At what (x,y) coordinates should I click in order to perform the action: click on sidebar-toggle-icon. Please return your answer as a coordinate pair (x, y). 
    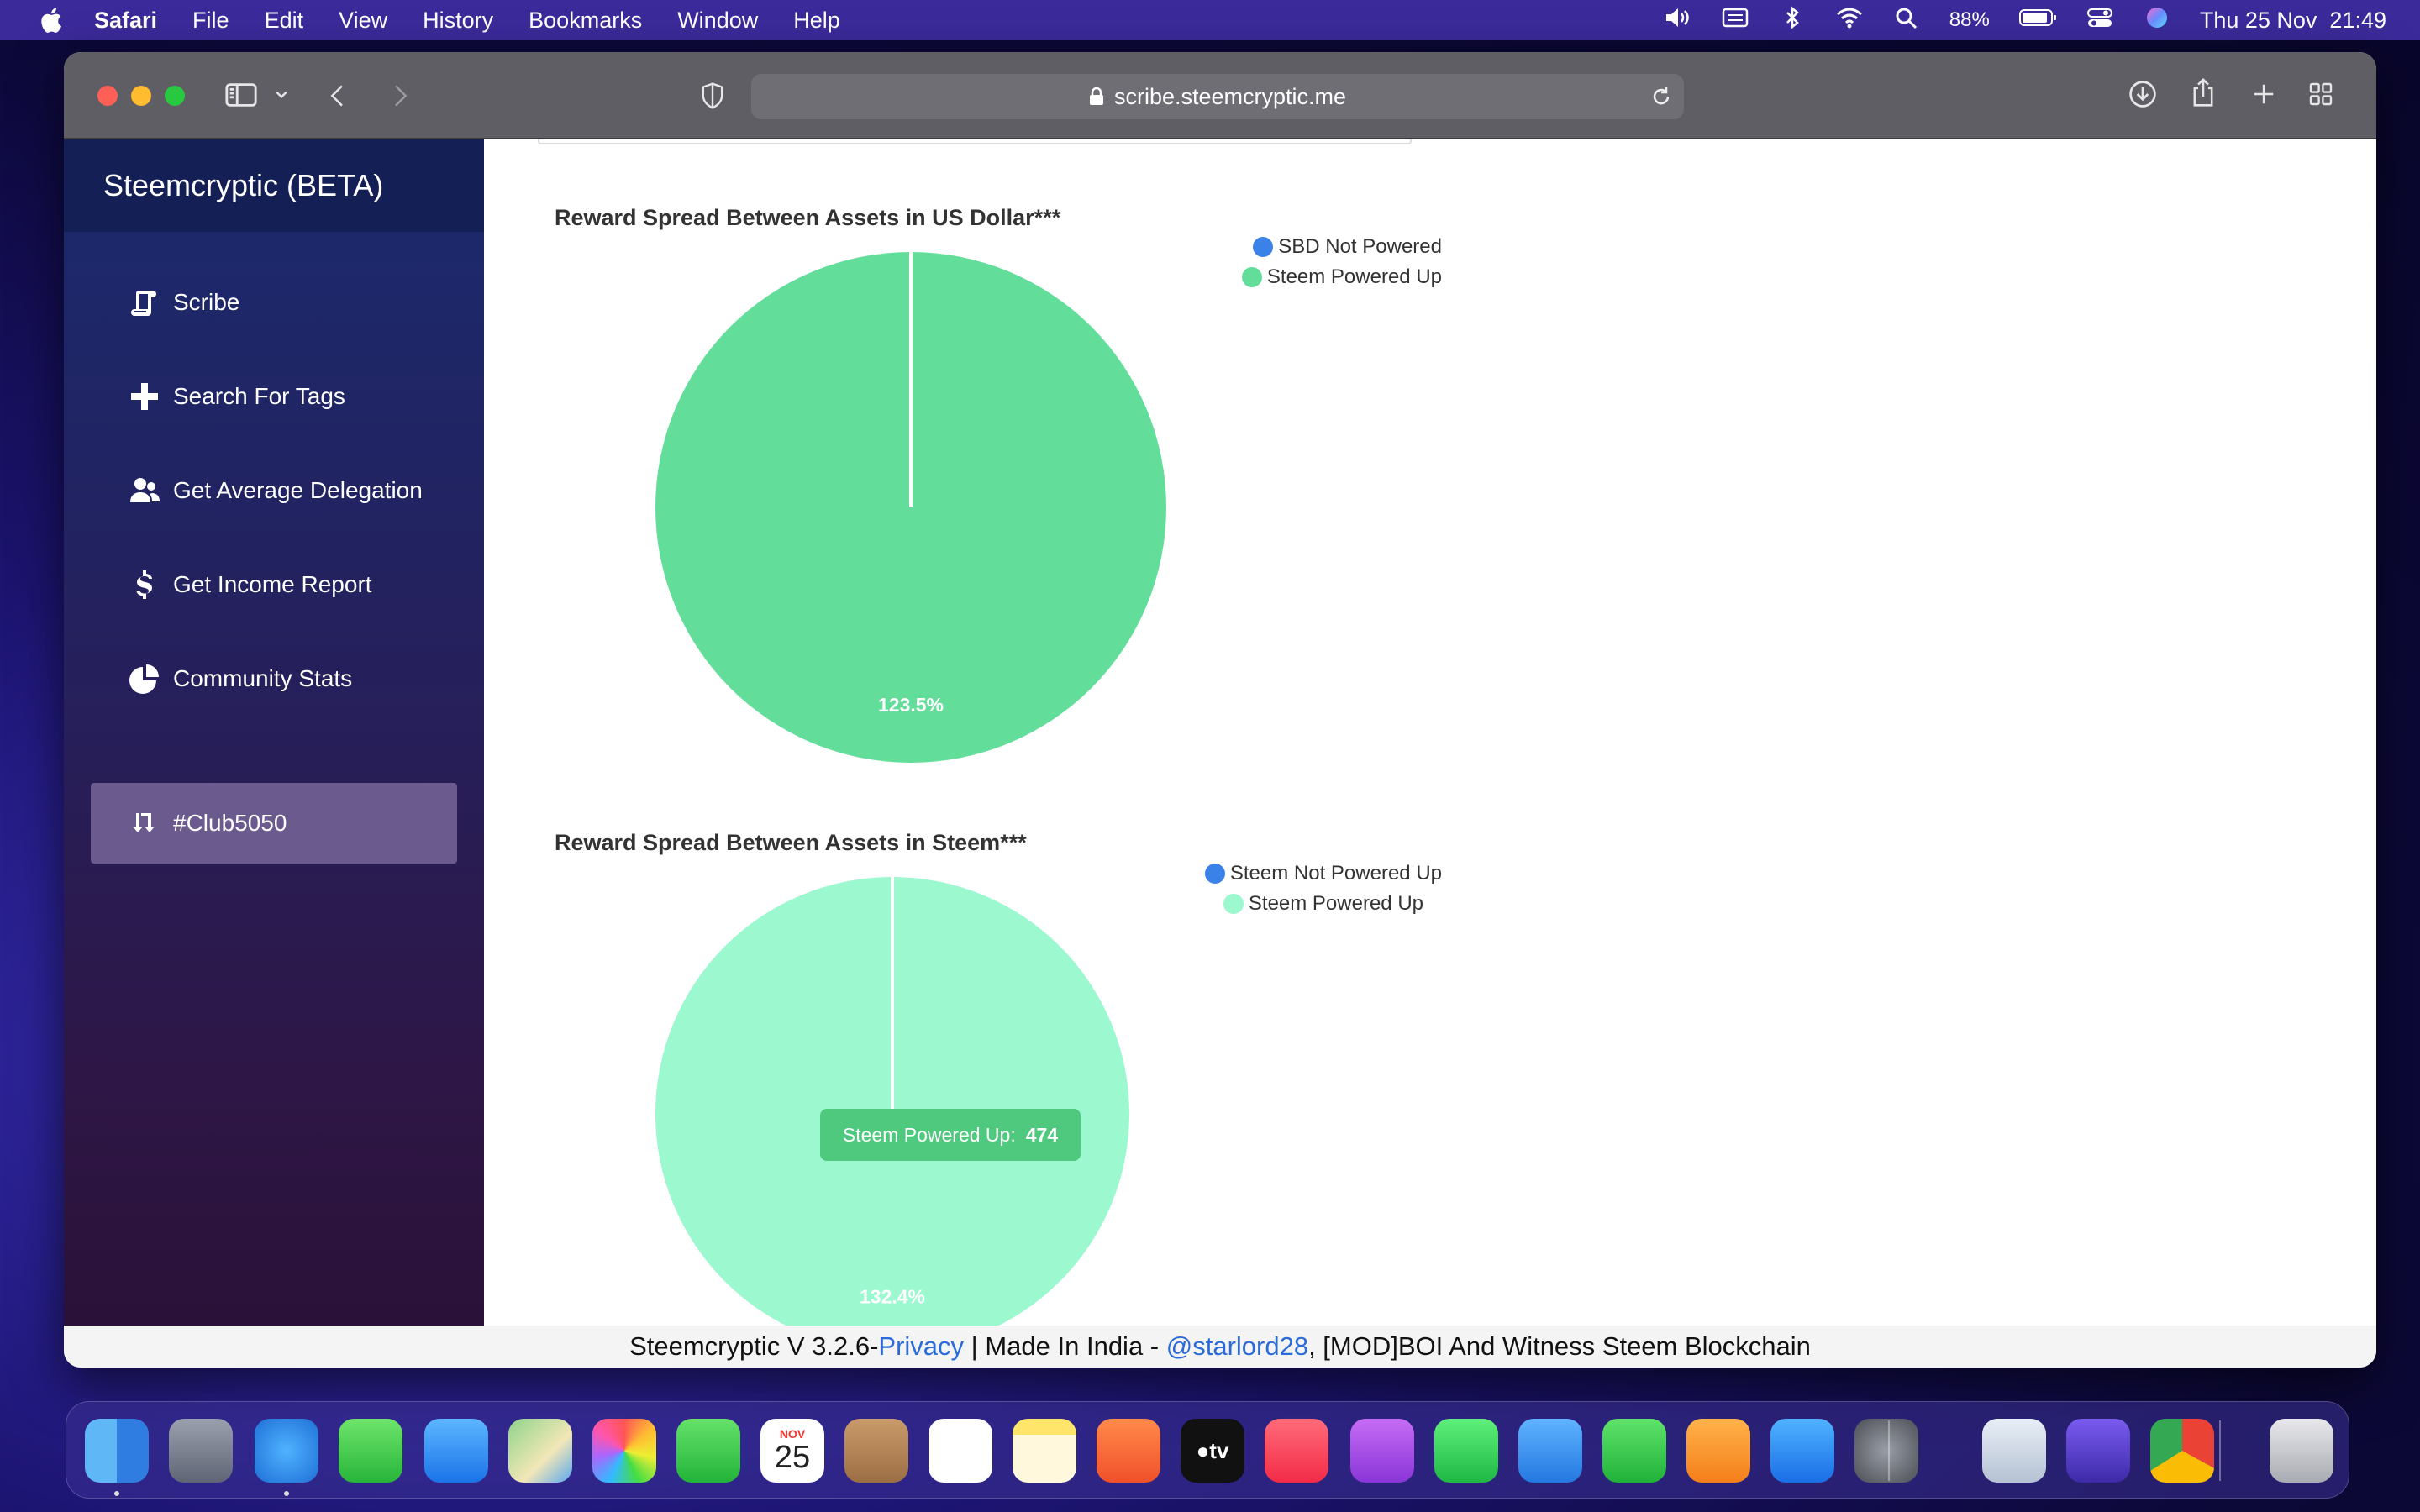
    Looking at the image, I should click on (241, 95).